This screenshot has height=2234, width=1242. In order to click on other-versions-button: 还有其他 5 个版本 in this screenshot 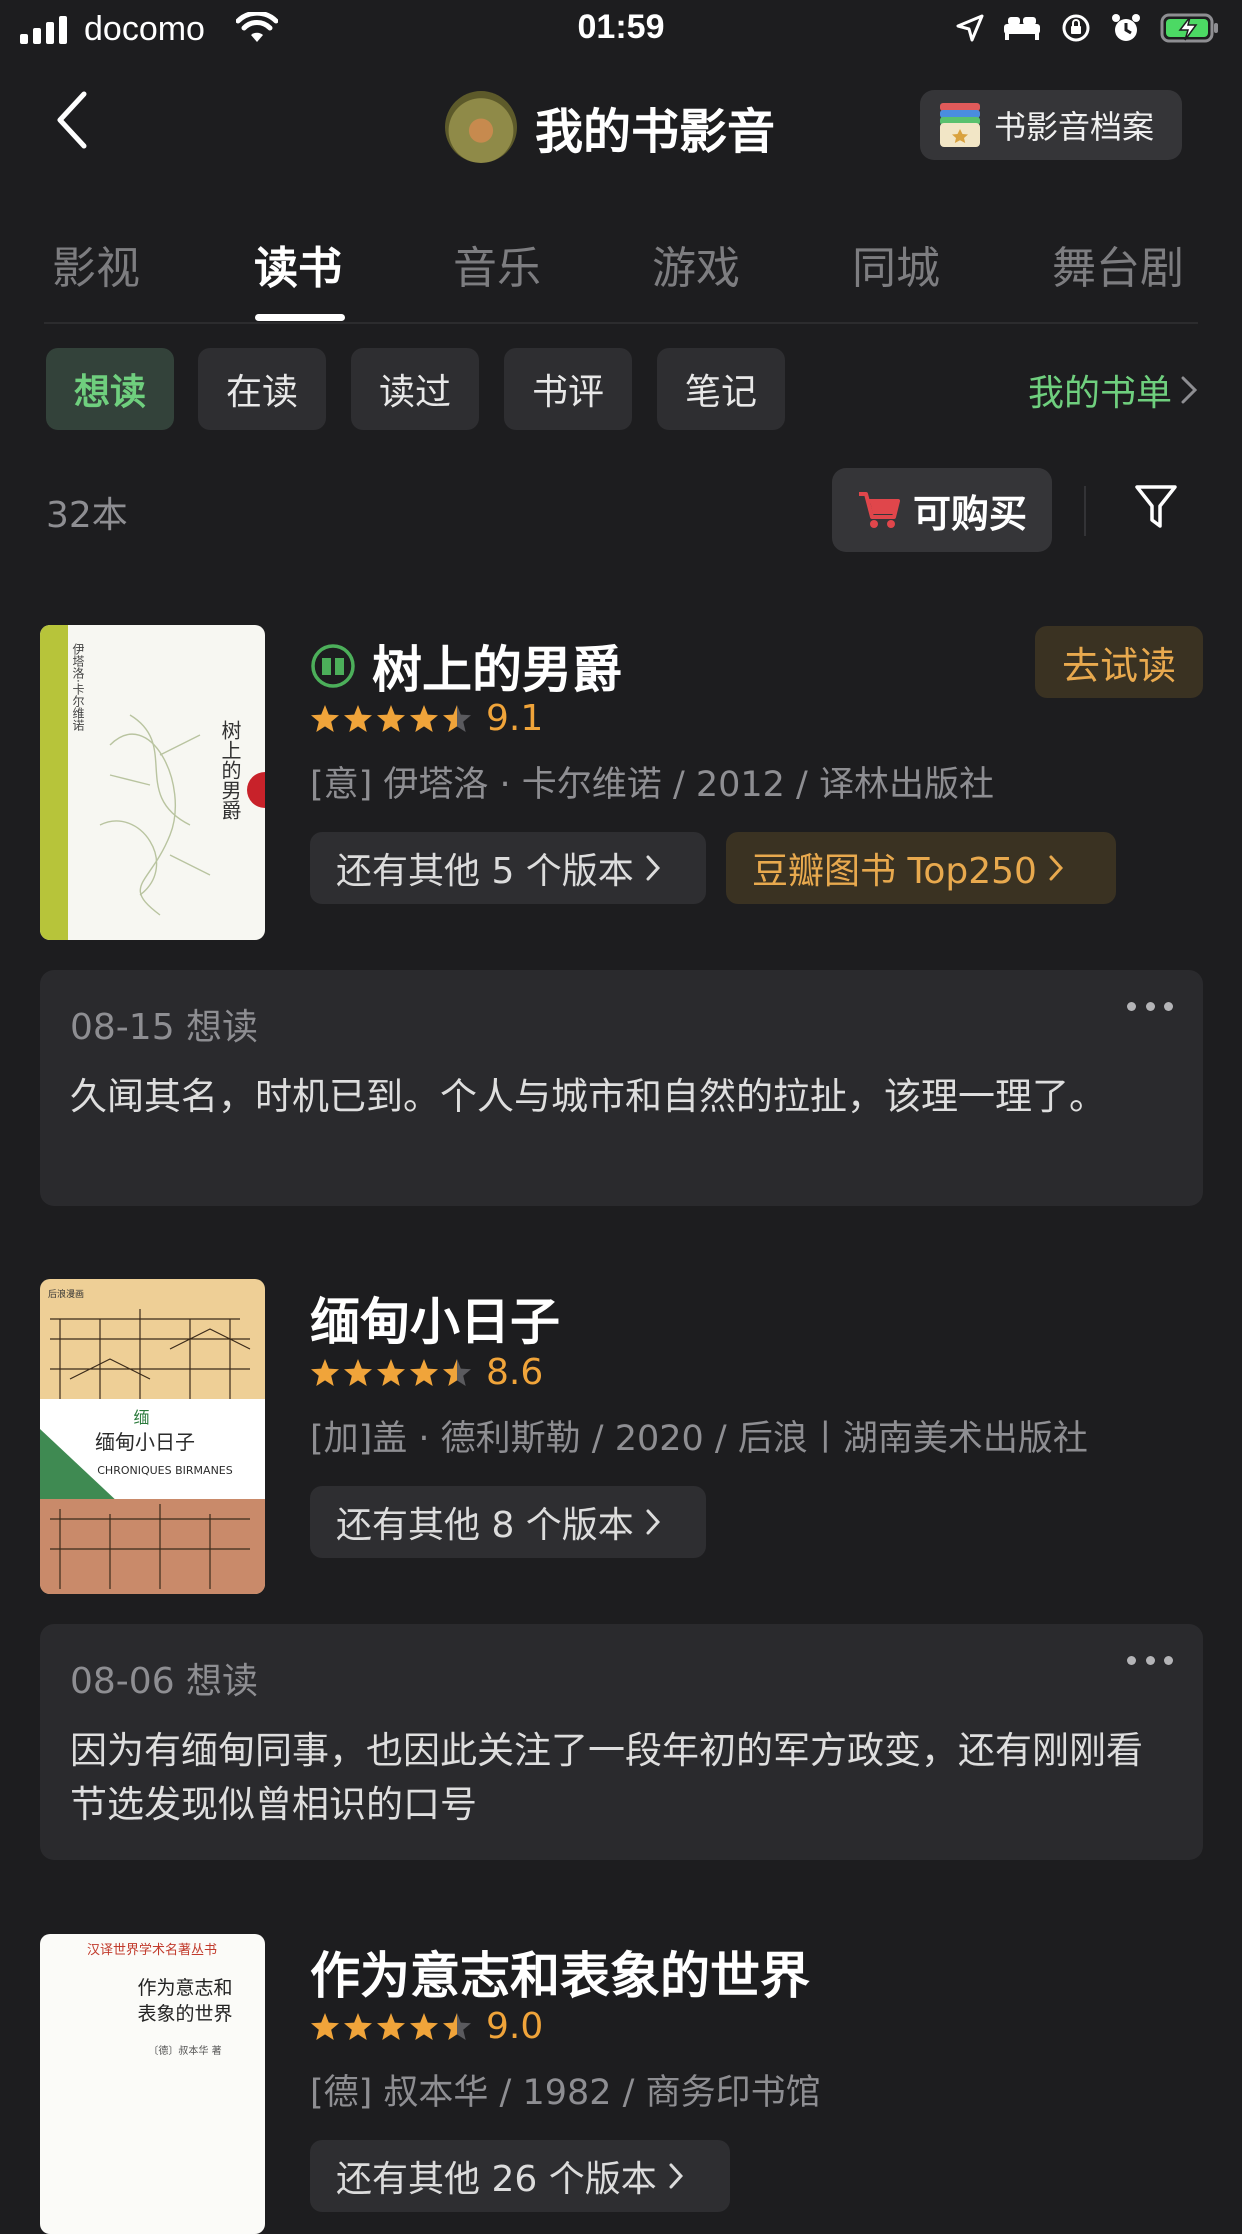, I will do `click(508, 868)`.